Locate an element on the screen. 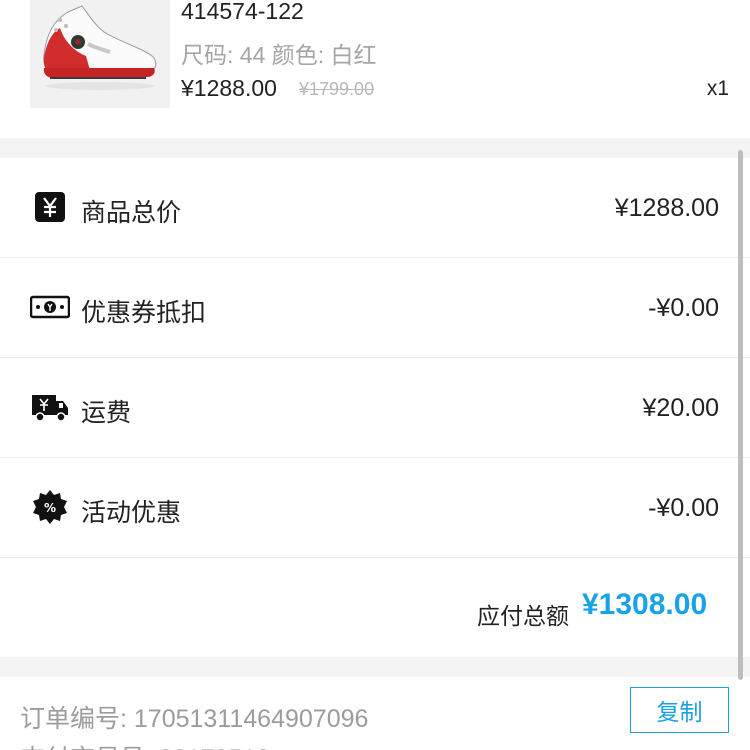 The image size is (750, 750). summary-label: 活动优惠 is located at coordinates (131, 513).